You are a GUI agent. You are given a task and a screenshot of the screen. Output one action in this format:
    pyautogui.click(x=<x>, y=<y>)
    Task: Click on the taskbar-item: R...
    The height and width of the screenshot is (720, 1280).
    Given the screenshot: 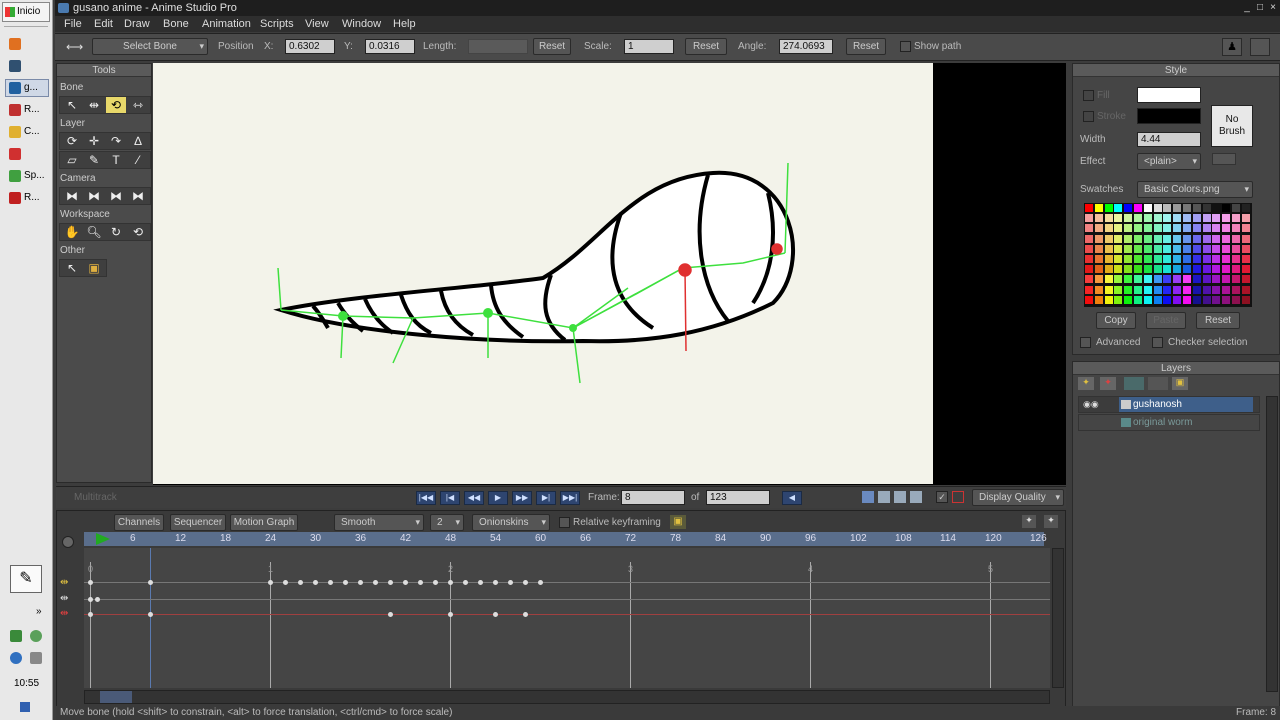 What is the action you would take?
    pyautogui.click(x=27, y=198)
    